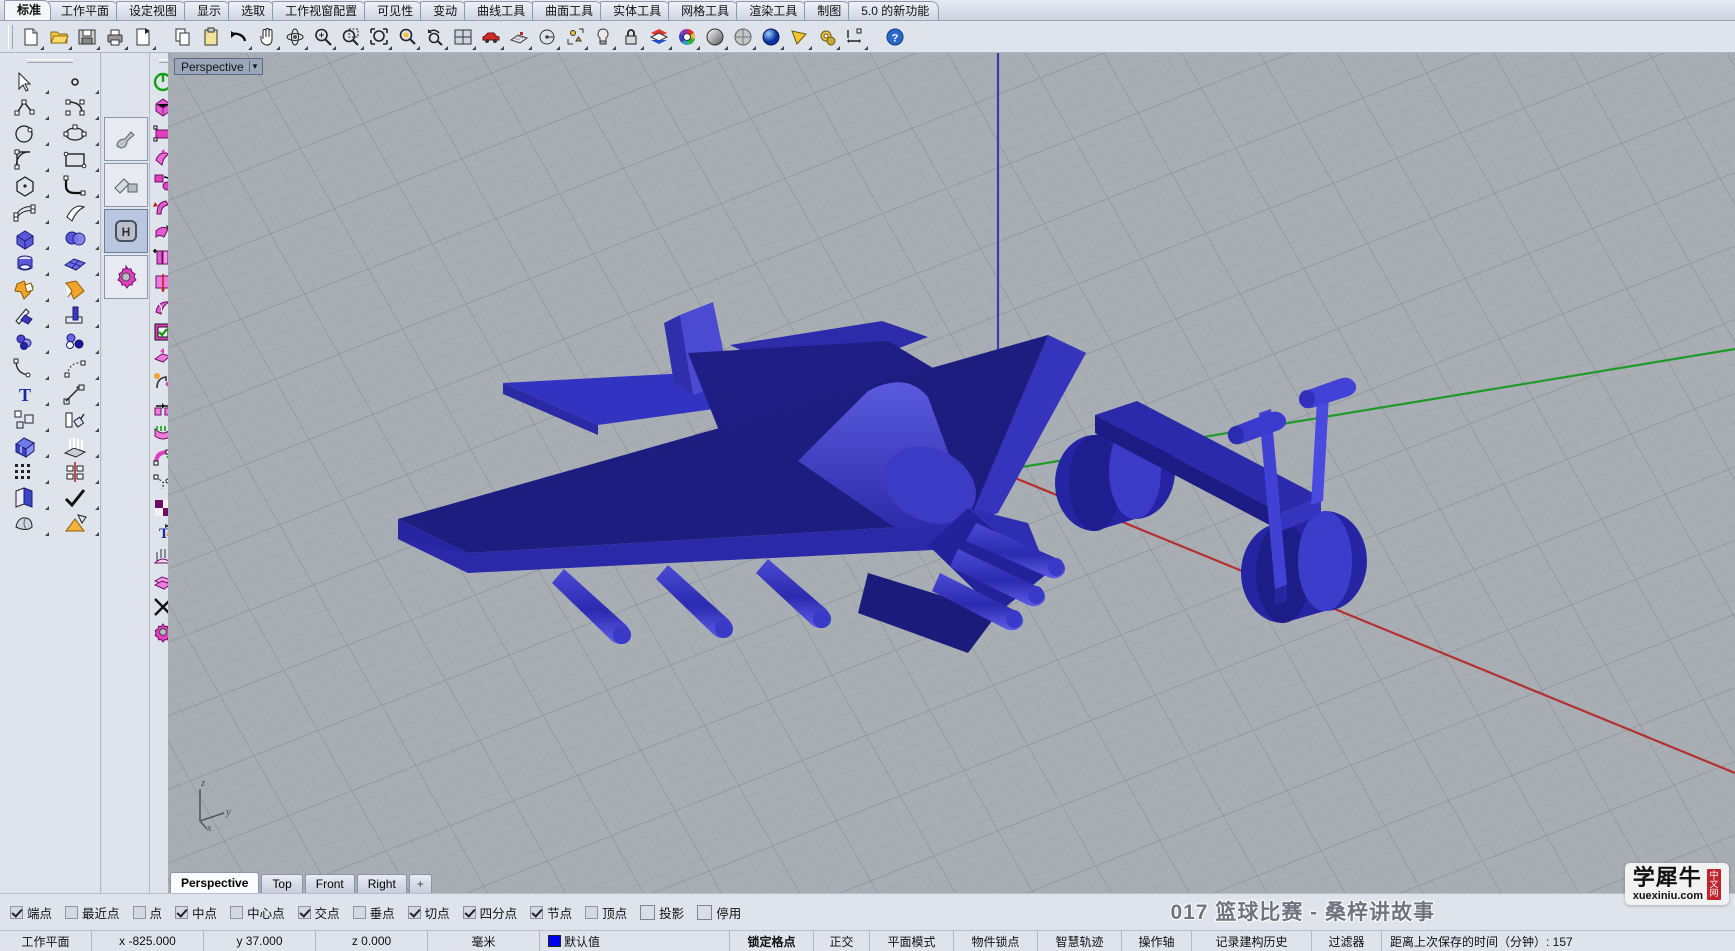  I want to click on menu-tab-10: 实体工具, so click(636, 10).